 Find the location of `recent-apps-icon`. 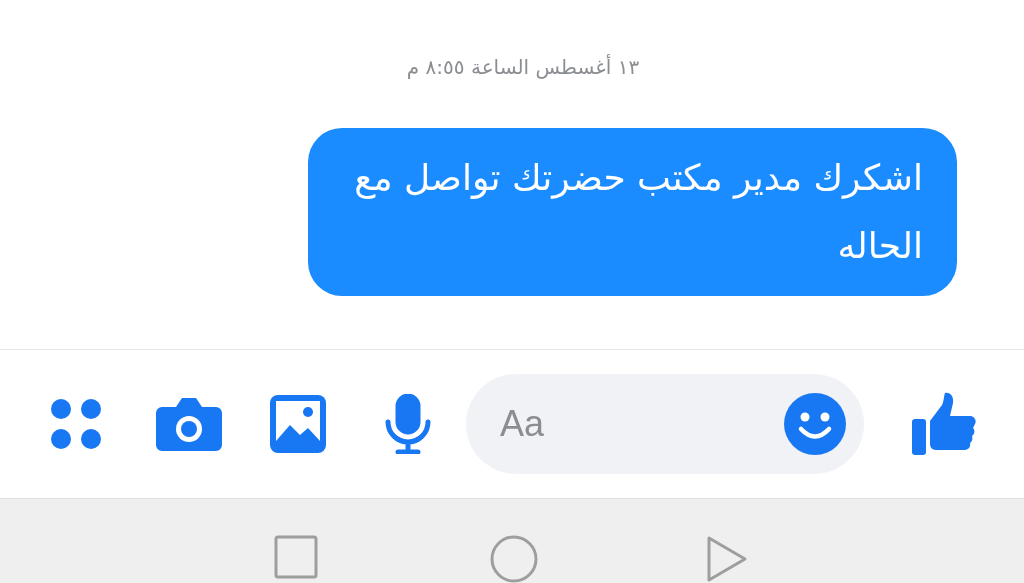

recent-apps-icon is located at coordinates (296, 557).